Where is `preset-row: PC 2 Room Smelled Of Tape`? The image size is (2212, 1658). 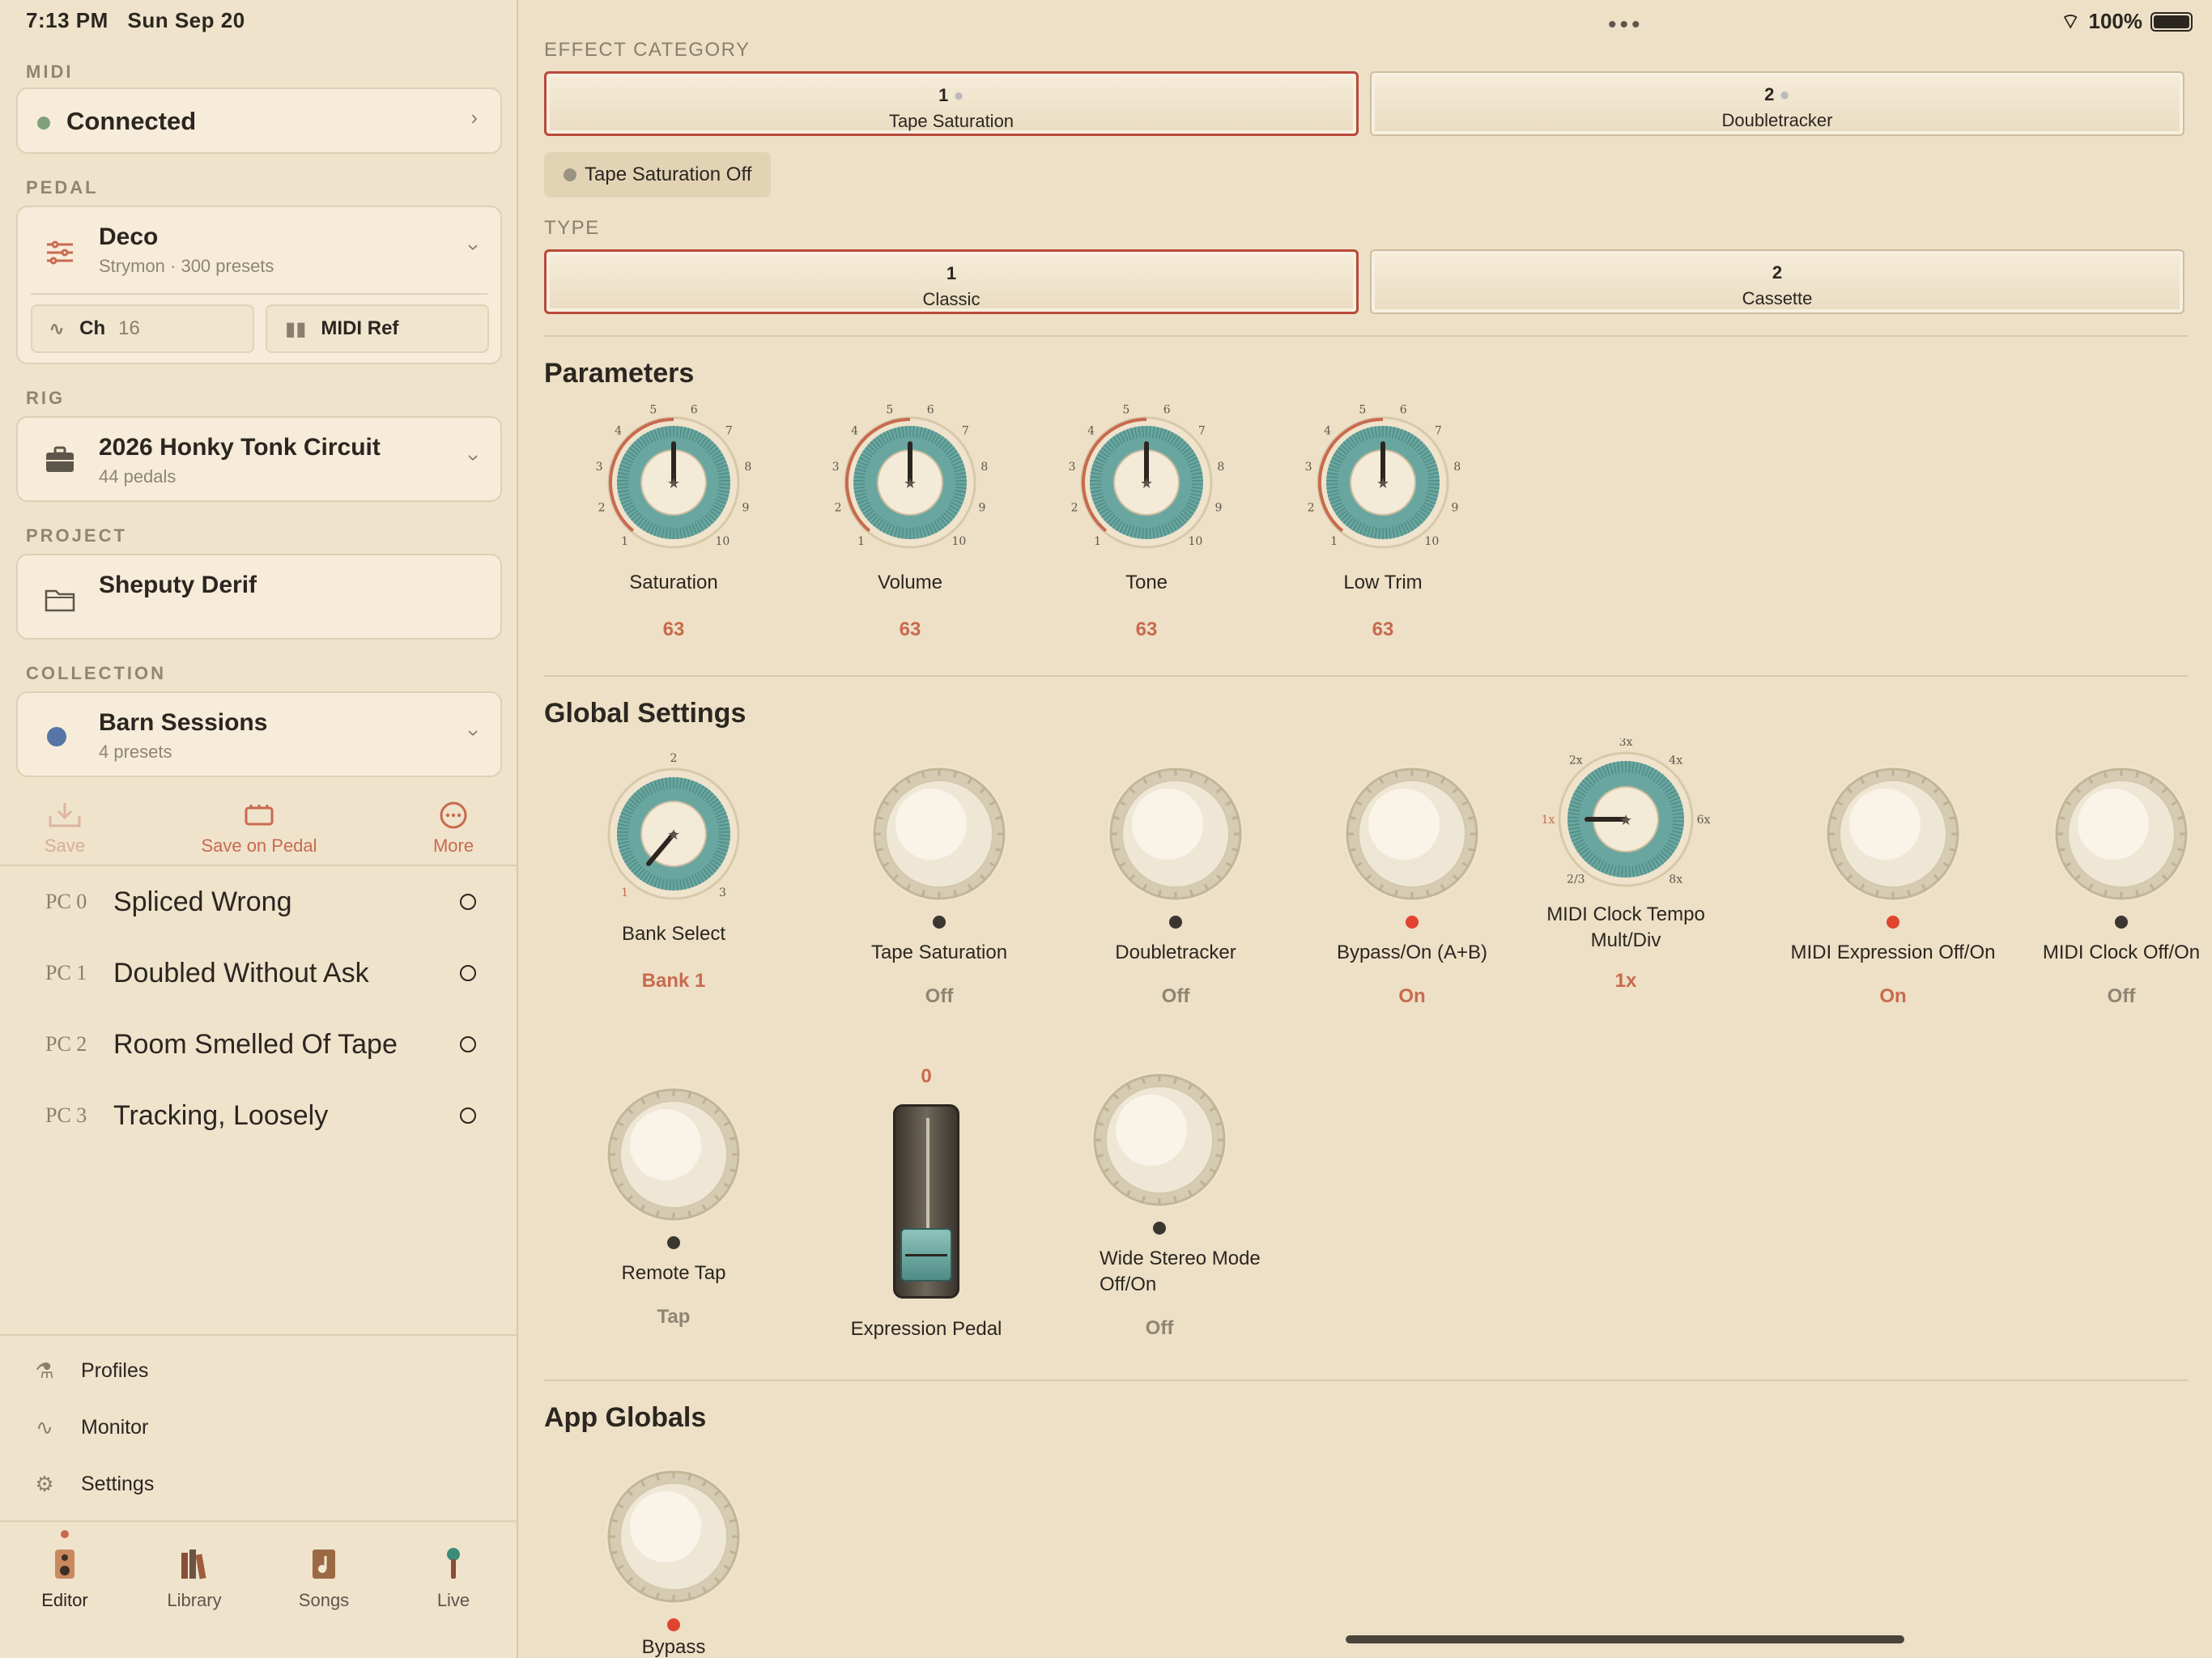
preset-row: PC 2 Room Smelled Of Tape is located at coordinates (259, 1044).